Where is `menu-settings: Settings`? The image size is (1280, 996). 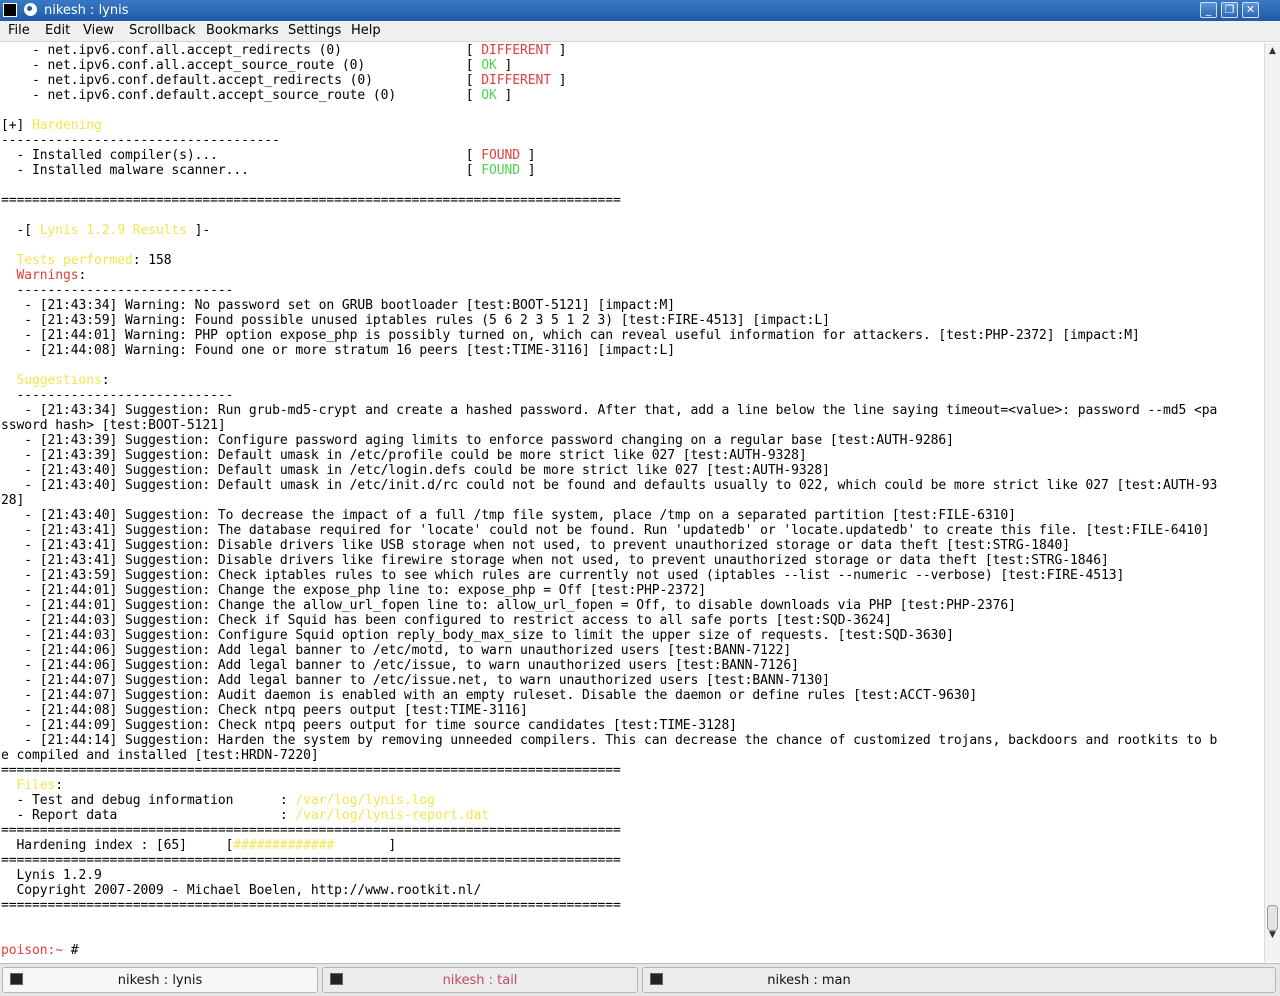 menu-settings: Settings is located at coordinates (314, 31).